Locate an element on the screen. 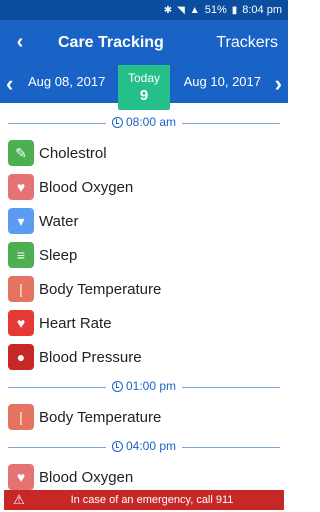  previous-date-button: ‹ is located at coordinates (9, 84).